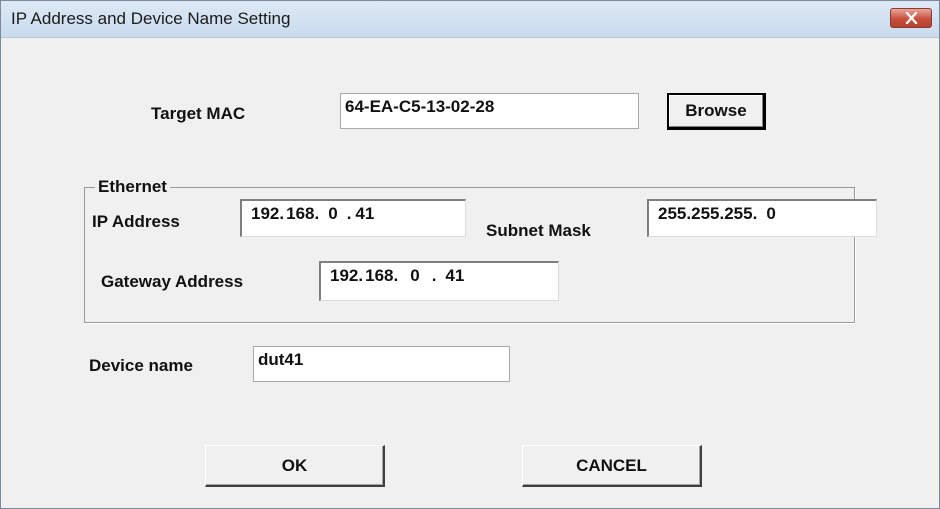 This screenshot has width=940, height=509. I want to click on close-icon, so click(911, 18).